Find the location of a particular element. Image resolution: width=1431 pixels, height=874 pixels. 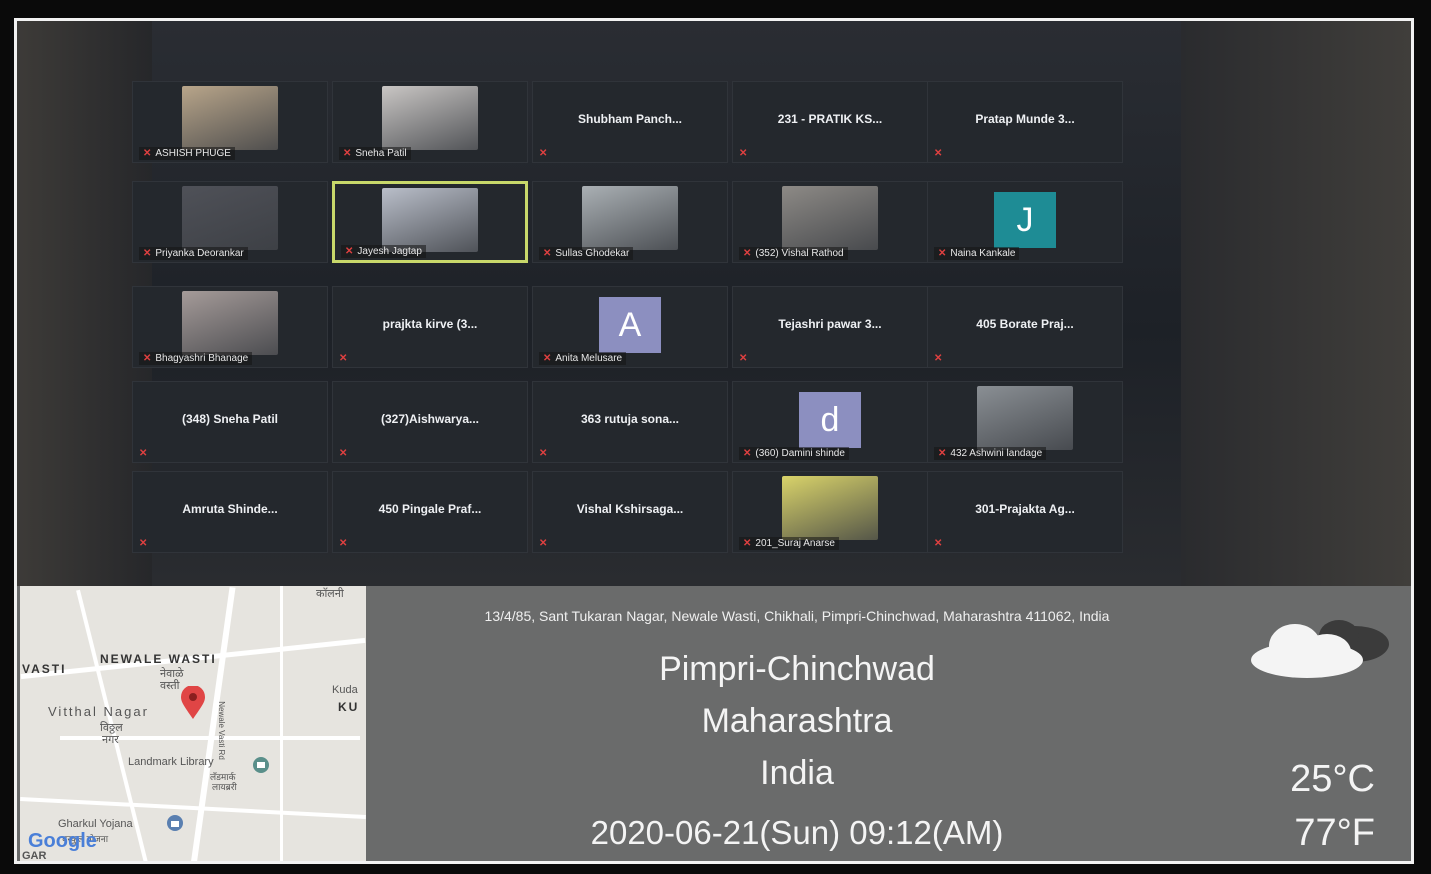

map-label: Newale Vasti Rd is located at coordinates (221, 730).